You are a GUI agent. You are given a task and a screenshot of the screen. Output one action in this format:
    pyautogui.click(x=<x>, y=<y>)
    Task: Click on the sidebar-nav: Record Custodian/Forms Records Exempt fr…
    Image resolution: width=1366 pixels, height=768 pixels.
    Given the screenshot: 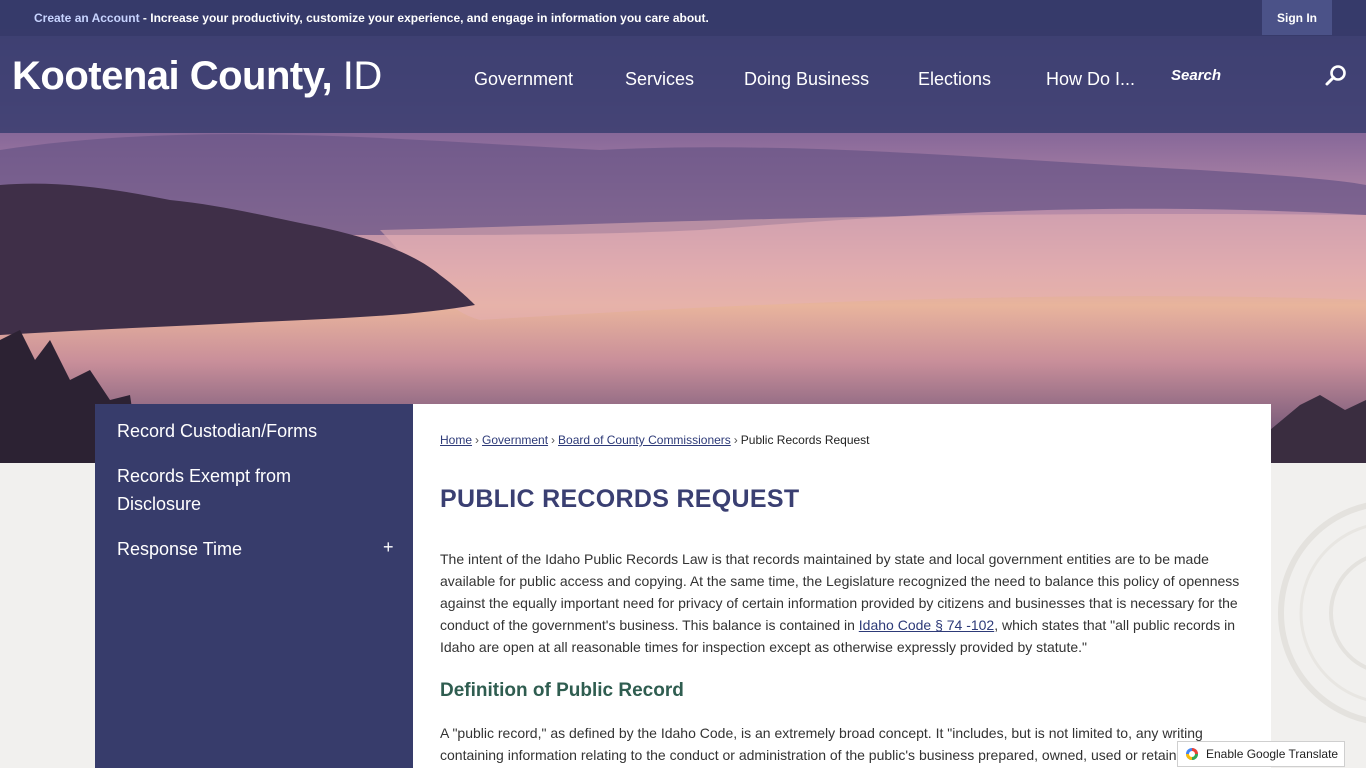 What is the action you would take?
    pyautogui.click(x=254, y=586)
    